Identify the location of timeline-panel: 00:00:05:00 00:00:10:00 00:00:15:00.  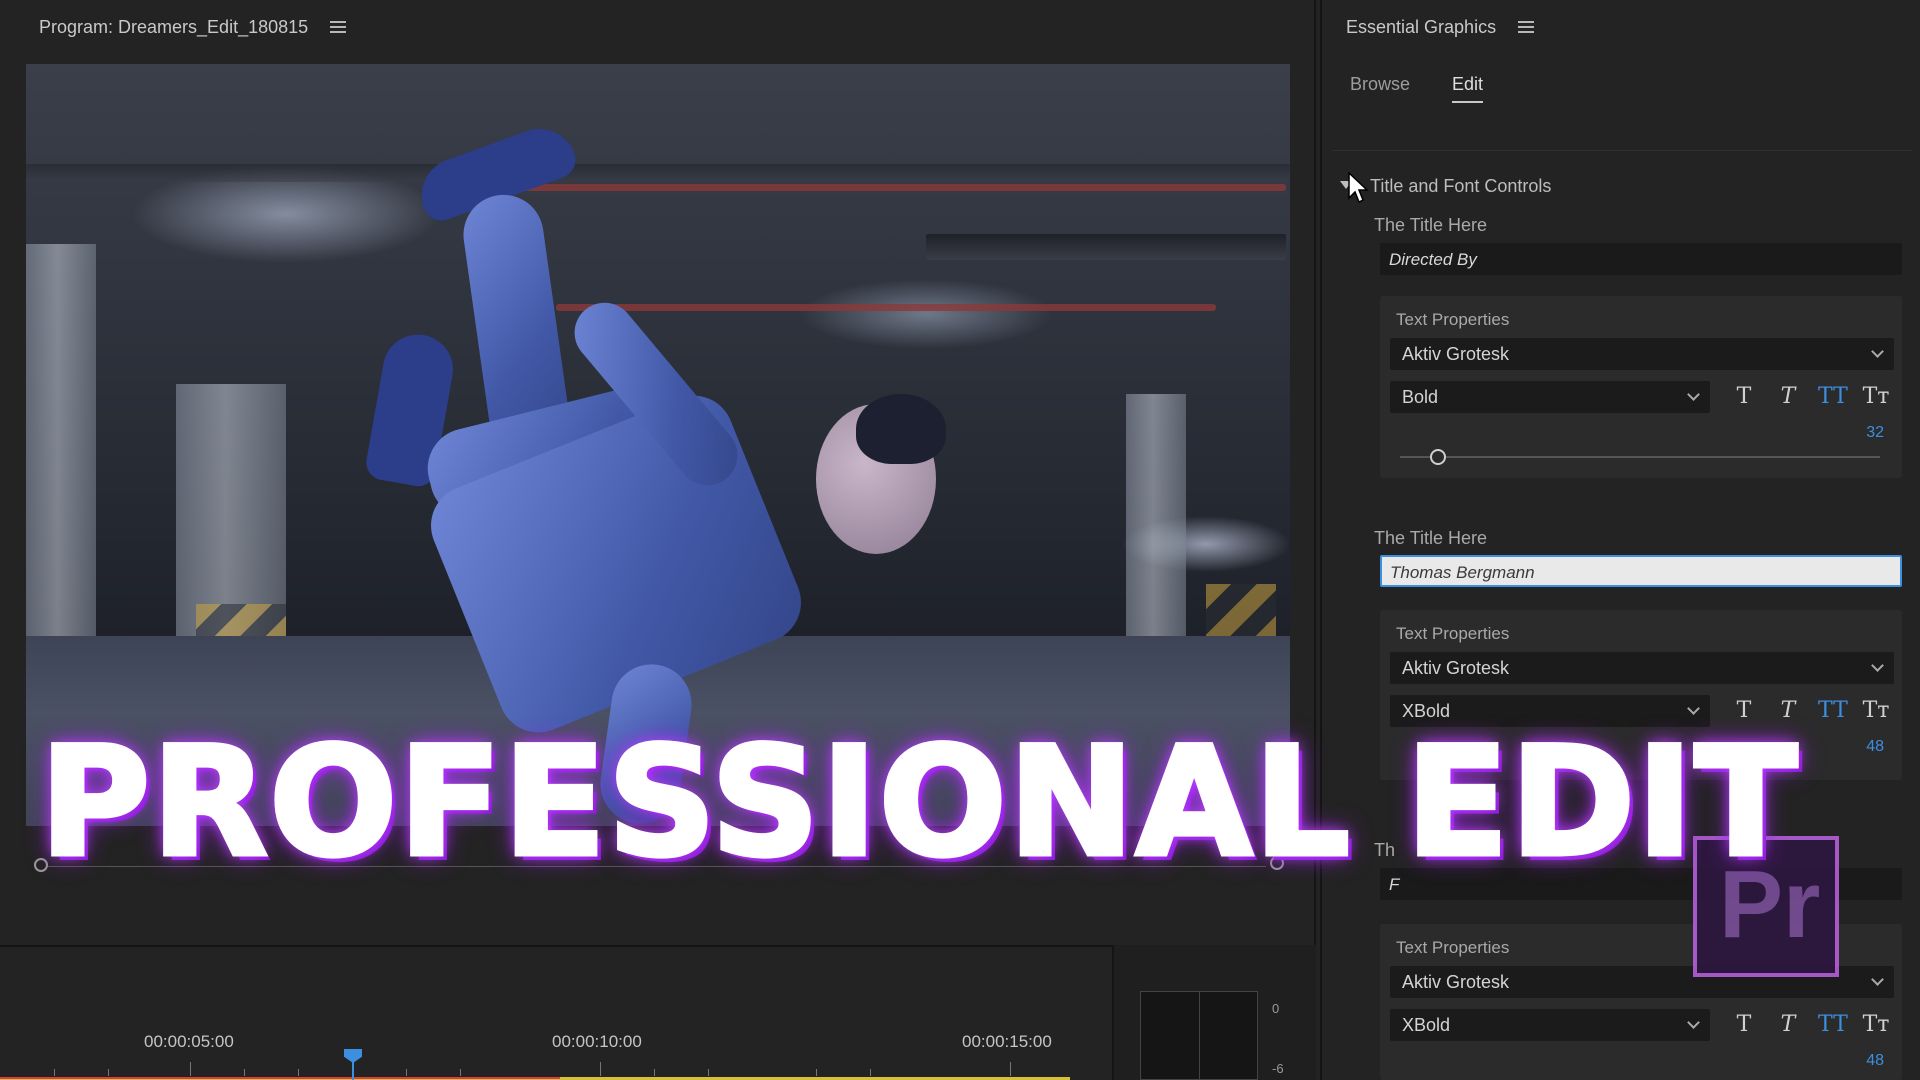
(556, 1012).